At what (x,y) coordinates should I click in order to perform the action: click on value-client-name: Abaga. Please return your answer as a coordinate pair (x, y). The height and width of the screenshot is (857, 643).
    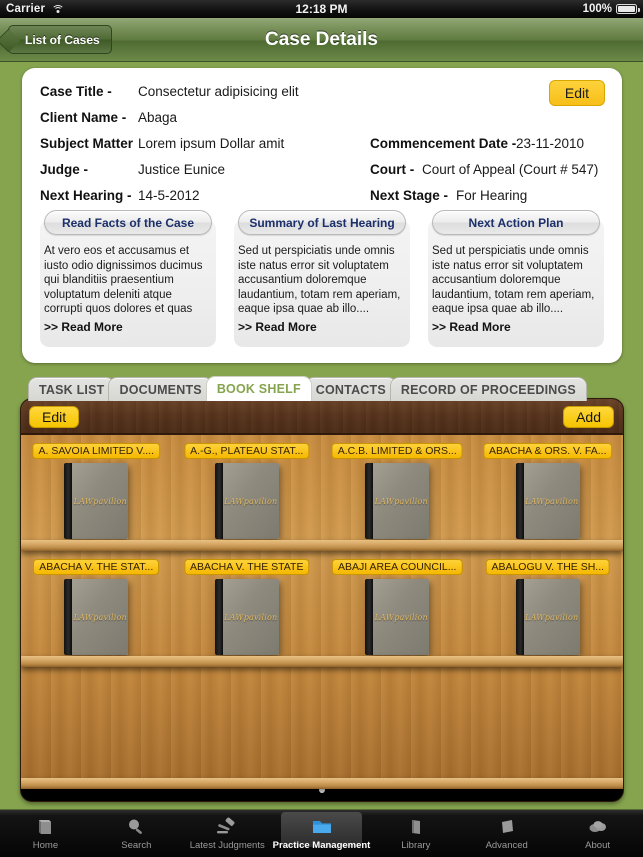
    Looking at the image, I should click on (158, 117).